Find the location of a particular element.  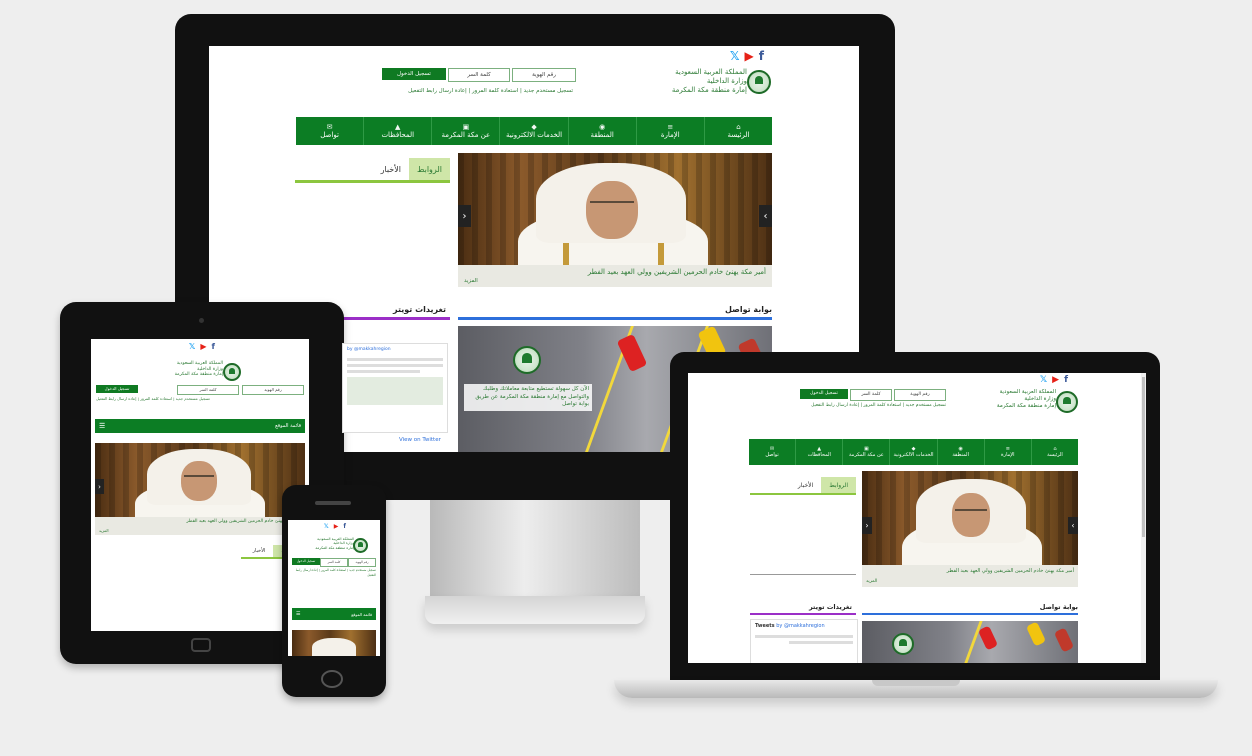

desktop-twitter-widget: by @makkahregion is located at coordinates (395, 388).